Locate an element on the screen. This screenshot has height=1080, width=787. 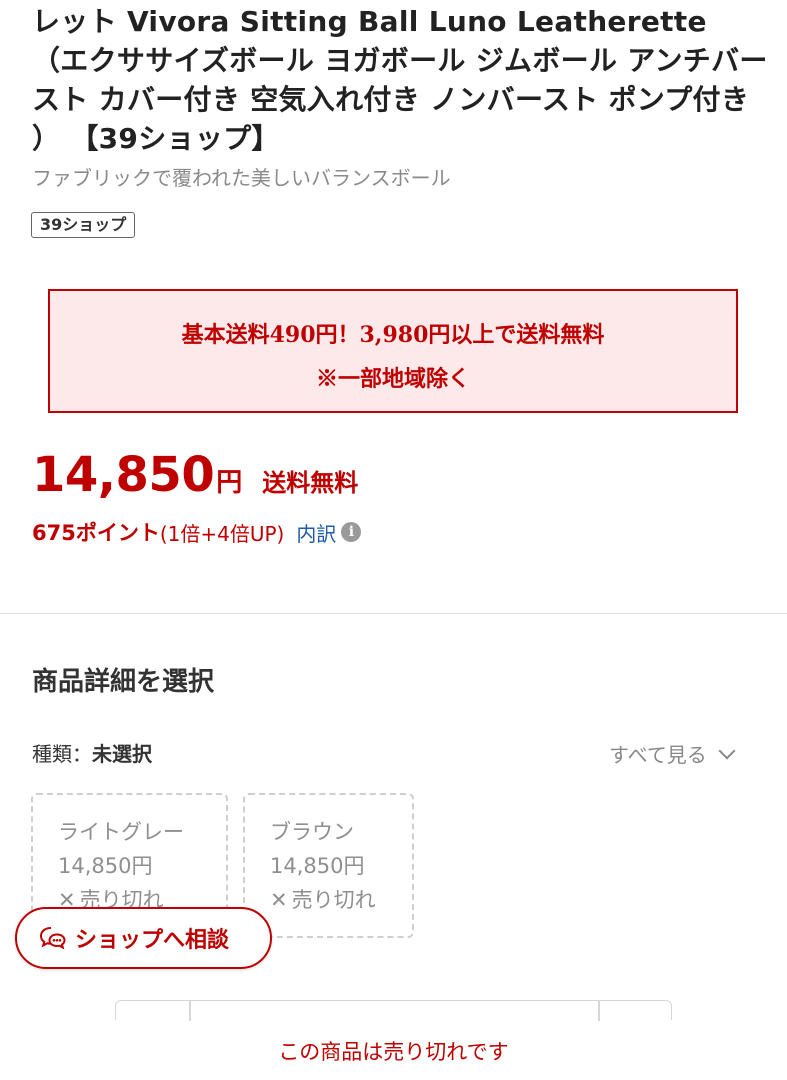
shop-badge: 39ショップ is located at coordinates (83, 225).